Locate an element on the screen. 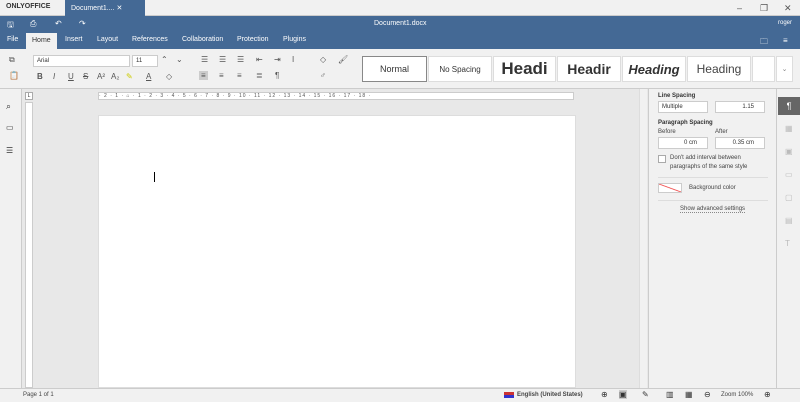 The image size is (800, 402). font-name-select: Arial is located at coordinates (81, 61).